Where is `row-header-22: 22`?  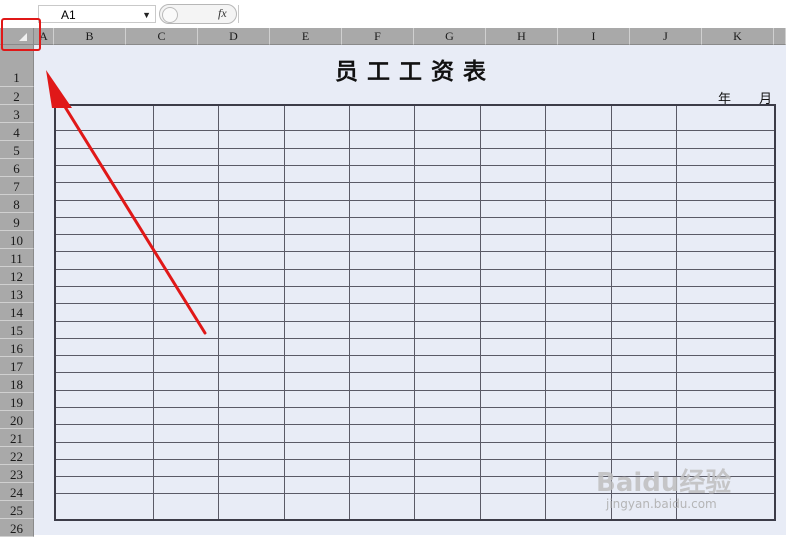 row-header-22: 22 is located at coordinates (17, 456).